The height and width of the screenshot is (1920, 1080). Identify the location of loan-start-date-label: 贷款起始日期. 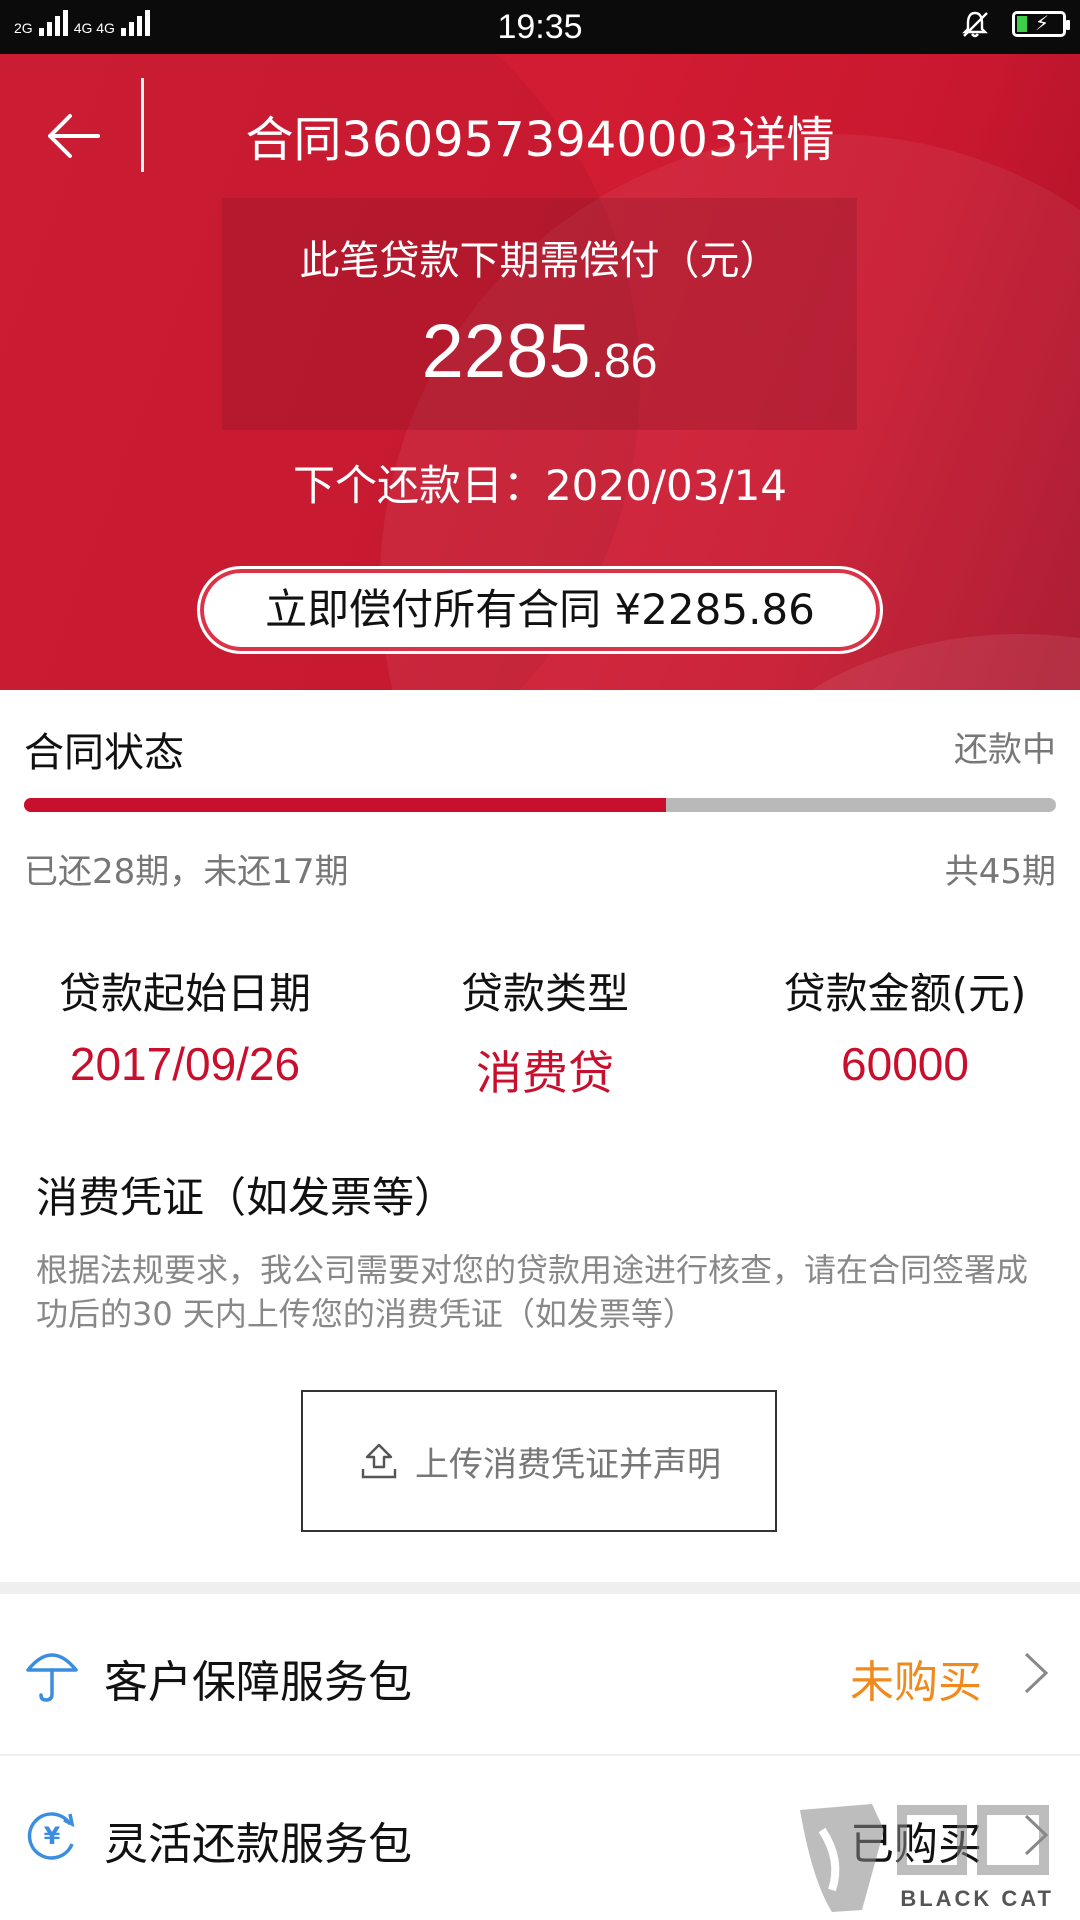
(184, 993).